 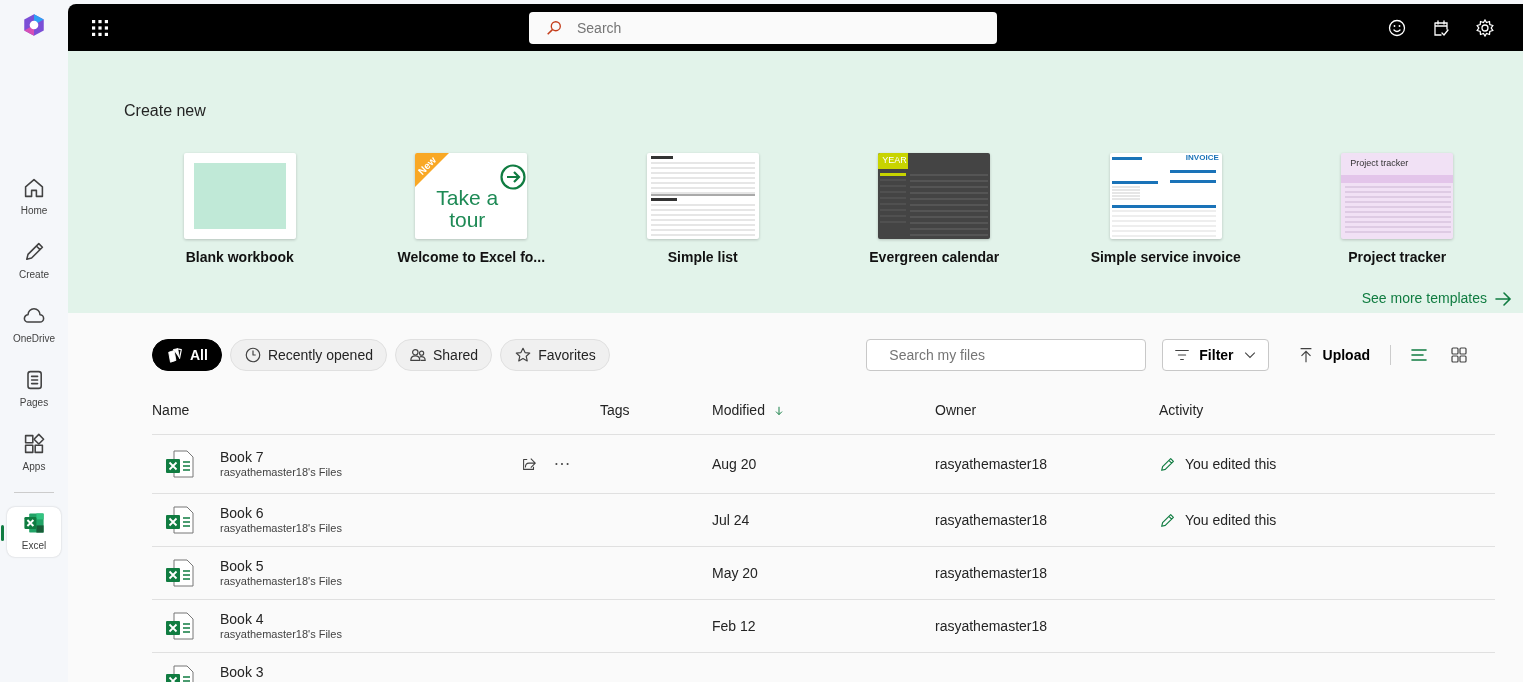 What do you see at coordinates (1165, 257) in the screenshot?
I see `template-label: Simple service invoice` at bounding box center [1165, 257].